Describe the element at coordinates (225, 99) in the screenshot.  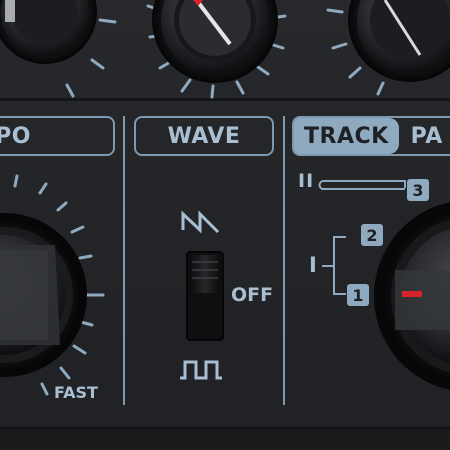
I see `top-divider` at that location.